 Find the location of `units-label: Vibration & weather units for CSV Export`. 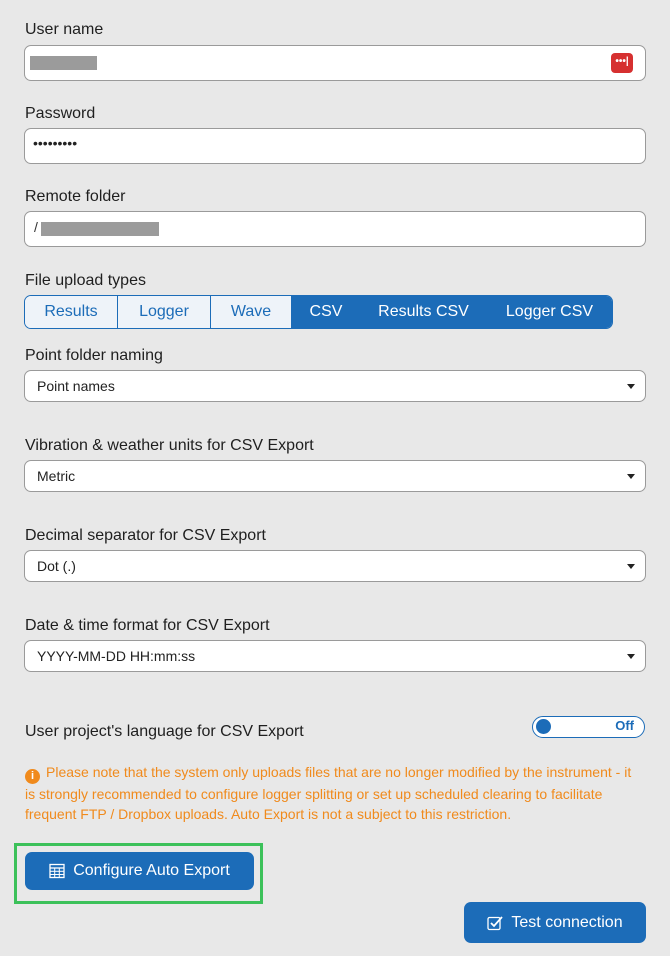

units-label: Vibration & weather units for CSV Export is located at coordinates (169, 445).